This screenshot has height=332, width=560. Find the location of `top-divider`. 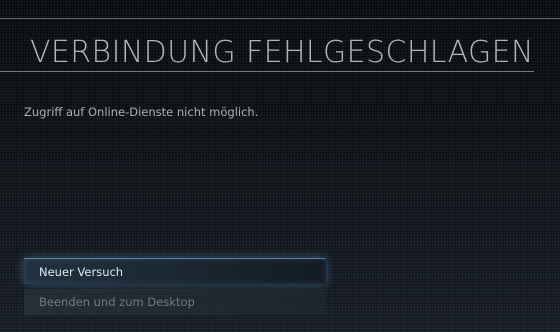

top-divider is located at coordinates (280, 18).